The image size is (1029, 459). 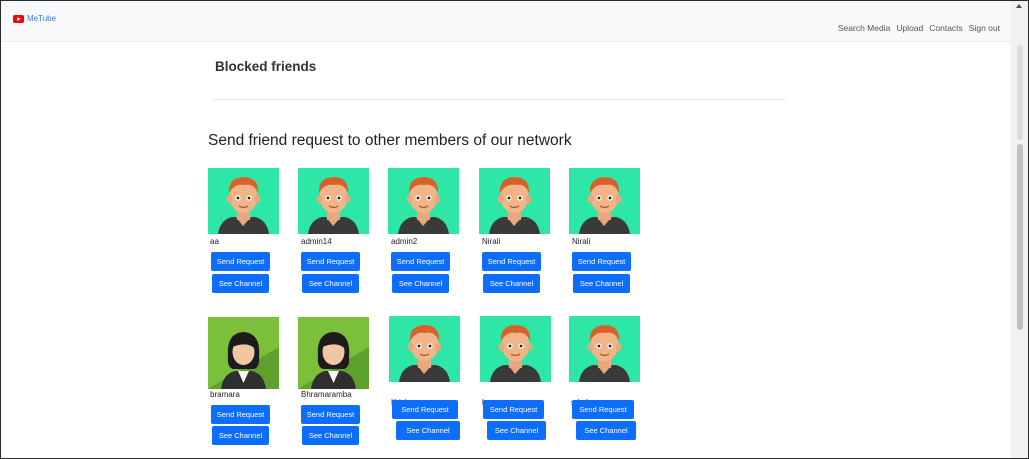 I want to click on nav-links: Search Media Upload Contacts Sign out, so click(x=919, y=28).